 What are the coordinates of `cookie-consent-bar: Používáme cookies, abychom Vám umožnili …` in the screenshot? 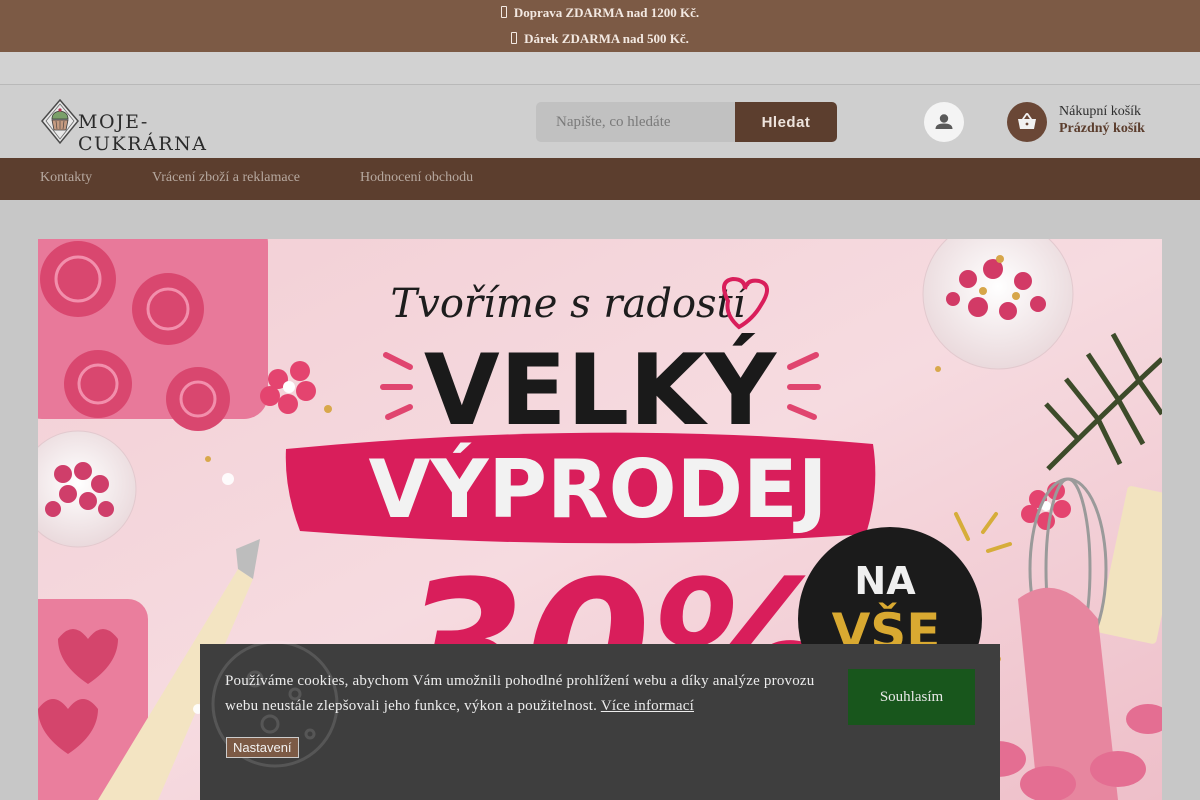 It's located at (600, 720).